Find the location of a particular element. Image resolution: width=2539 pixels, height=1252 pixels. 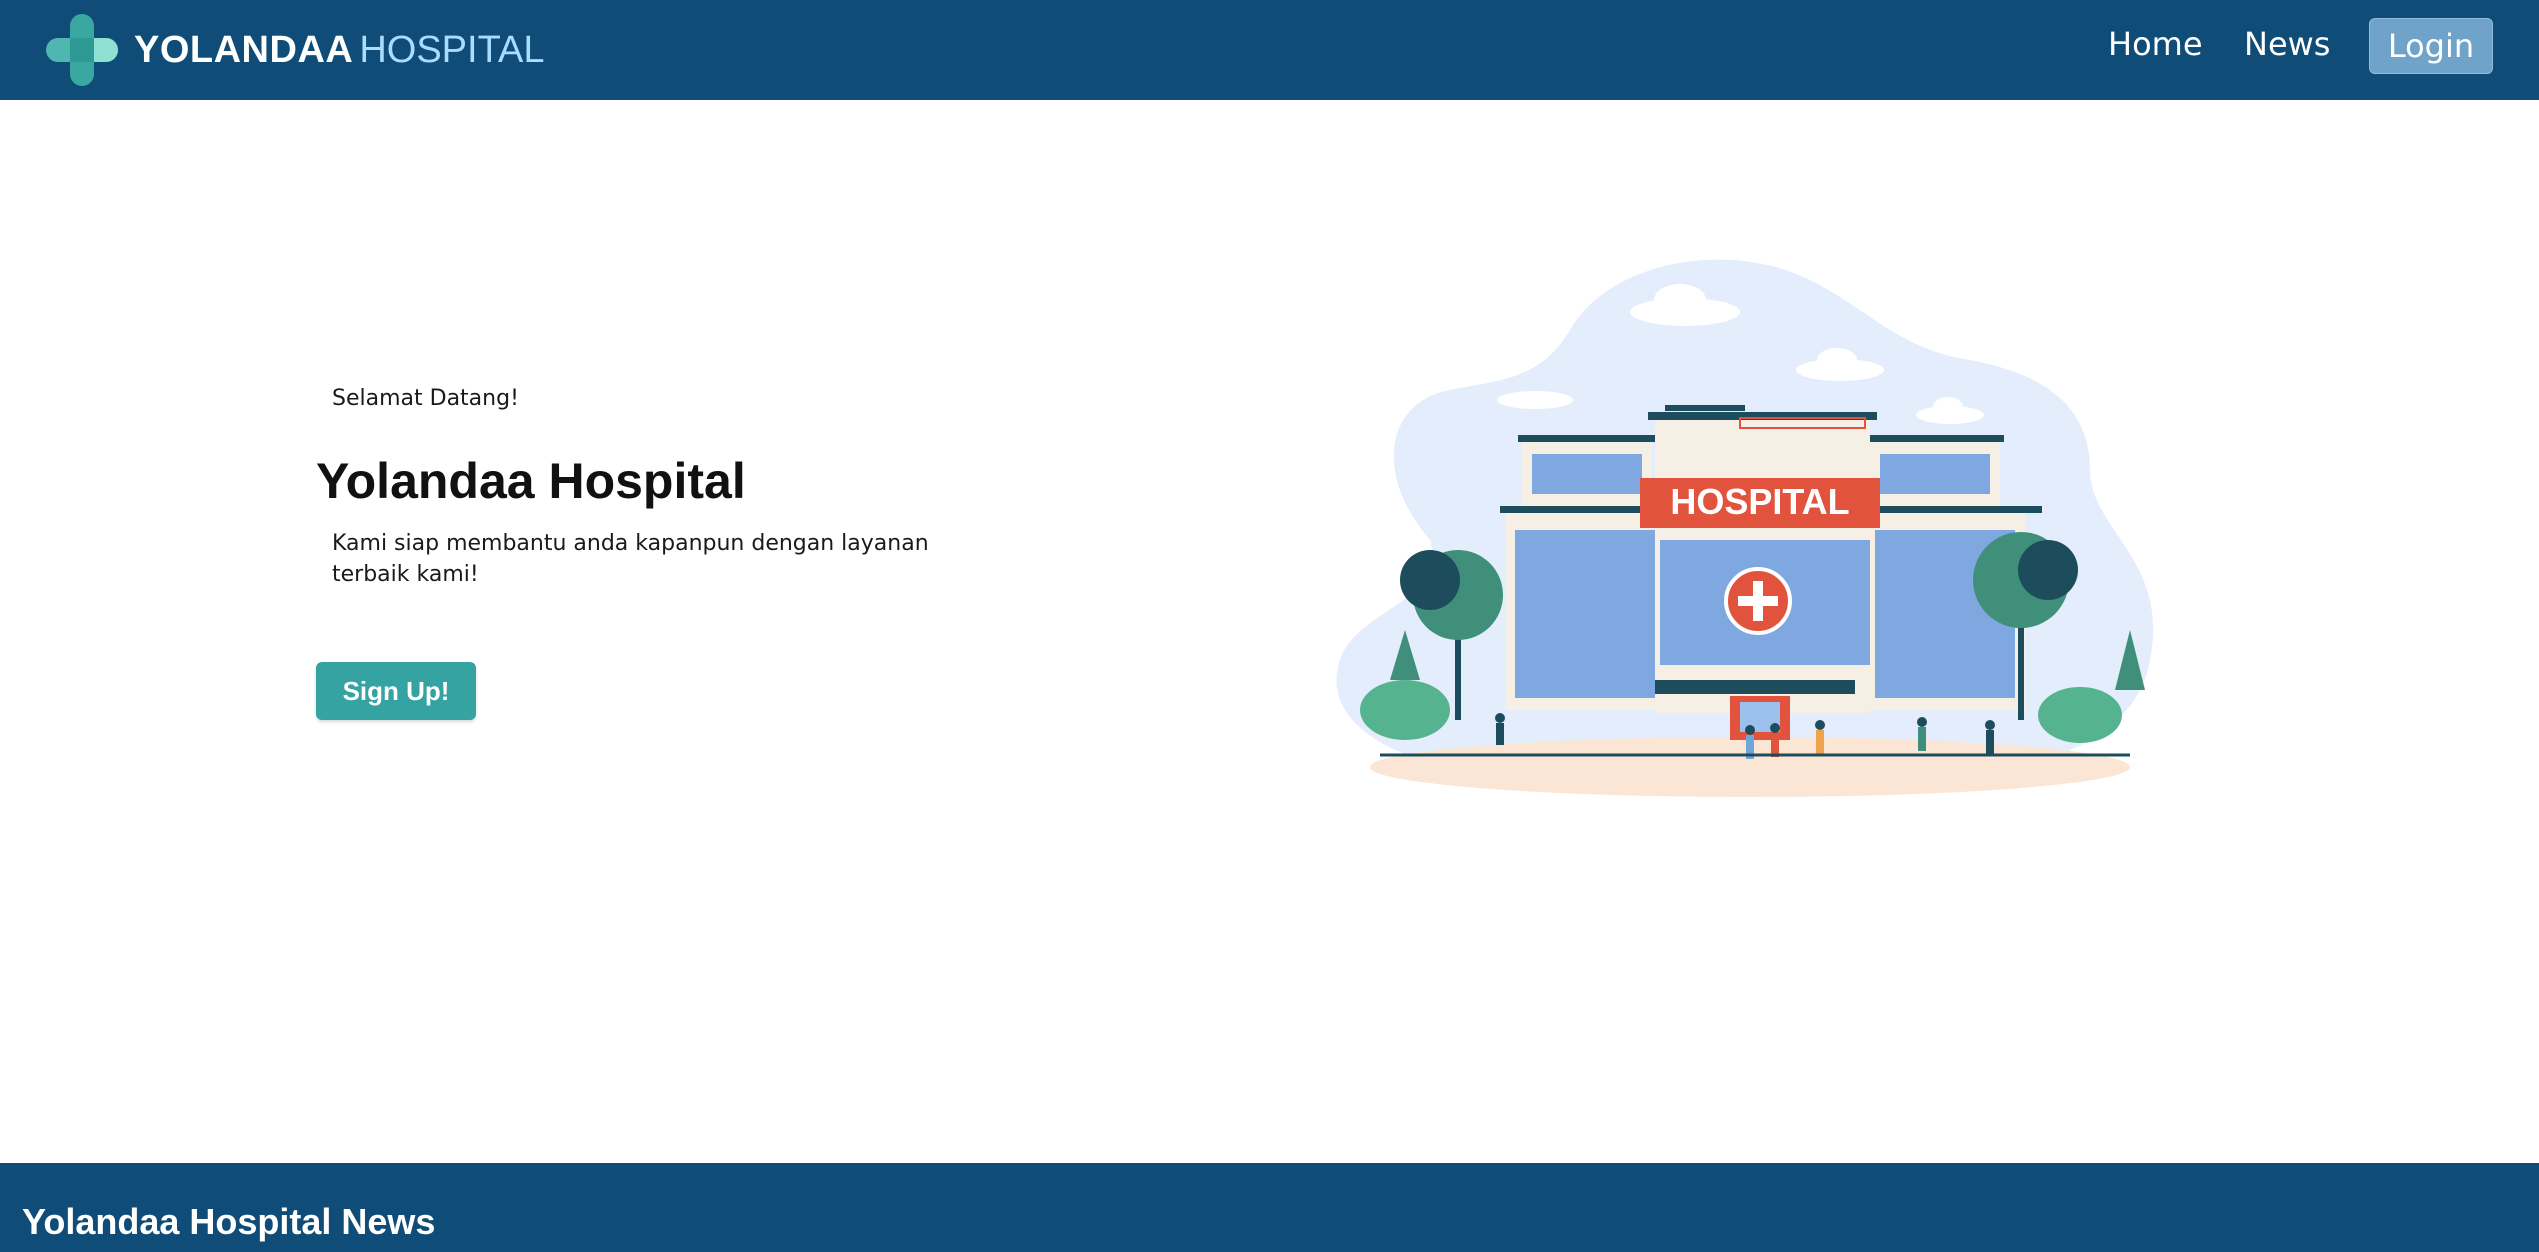

hospital-sign-text: HOSPITAL is located at coordinates (1759, 501).